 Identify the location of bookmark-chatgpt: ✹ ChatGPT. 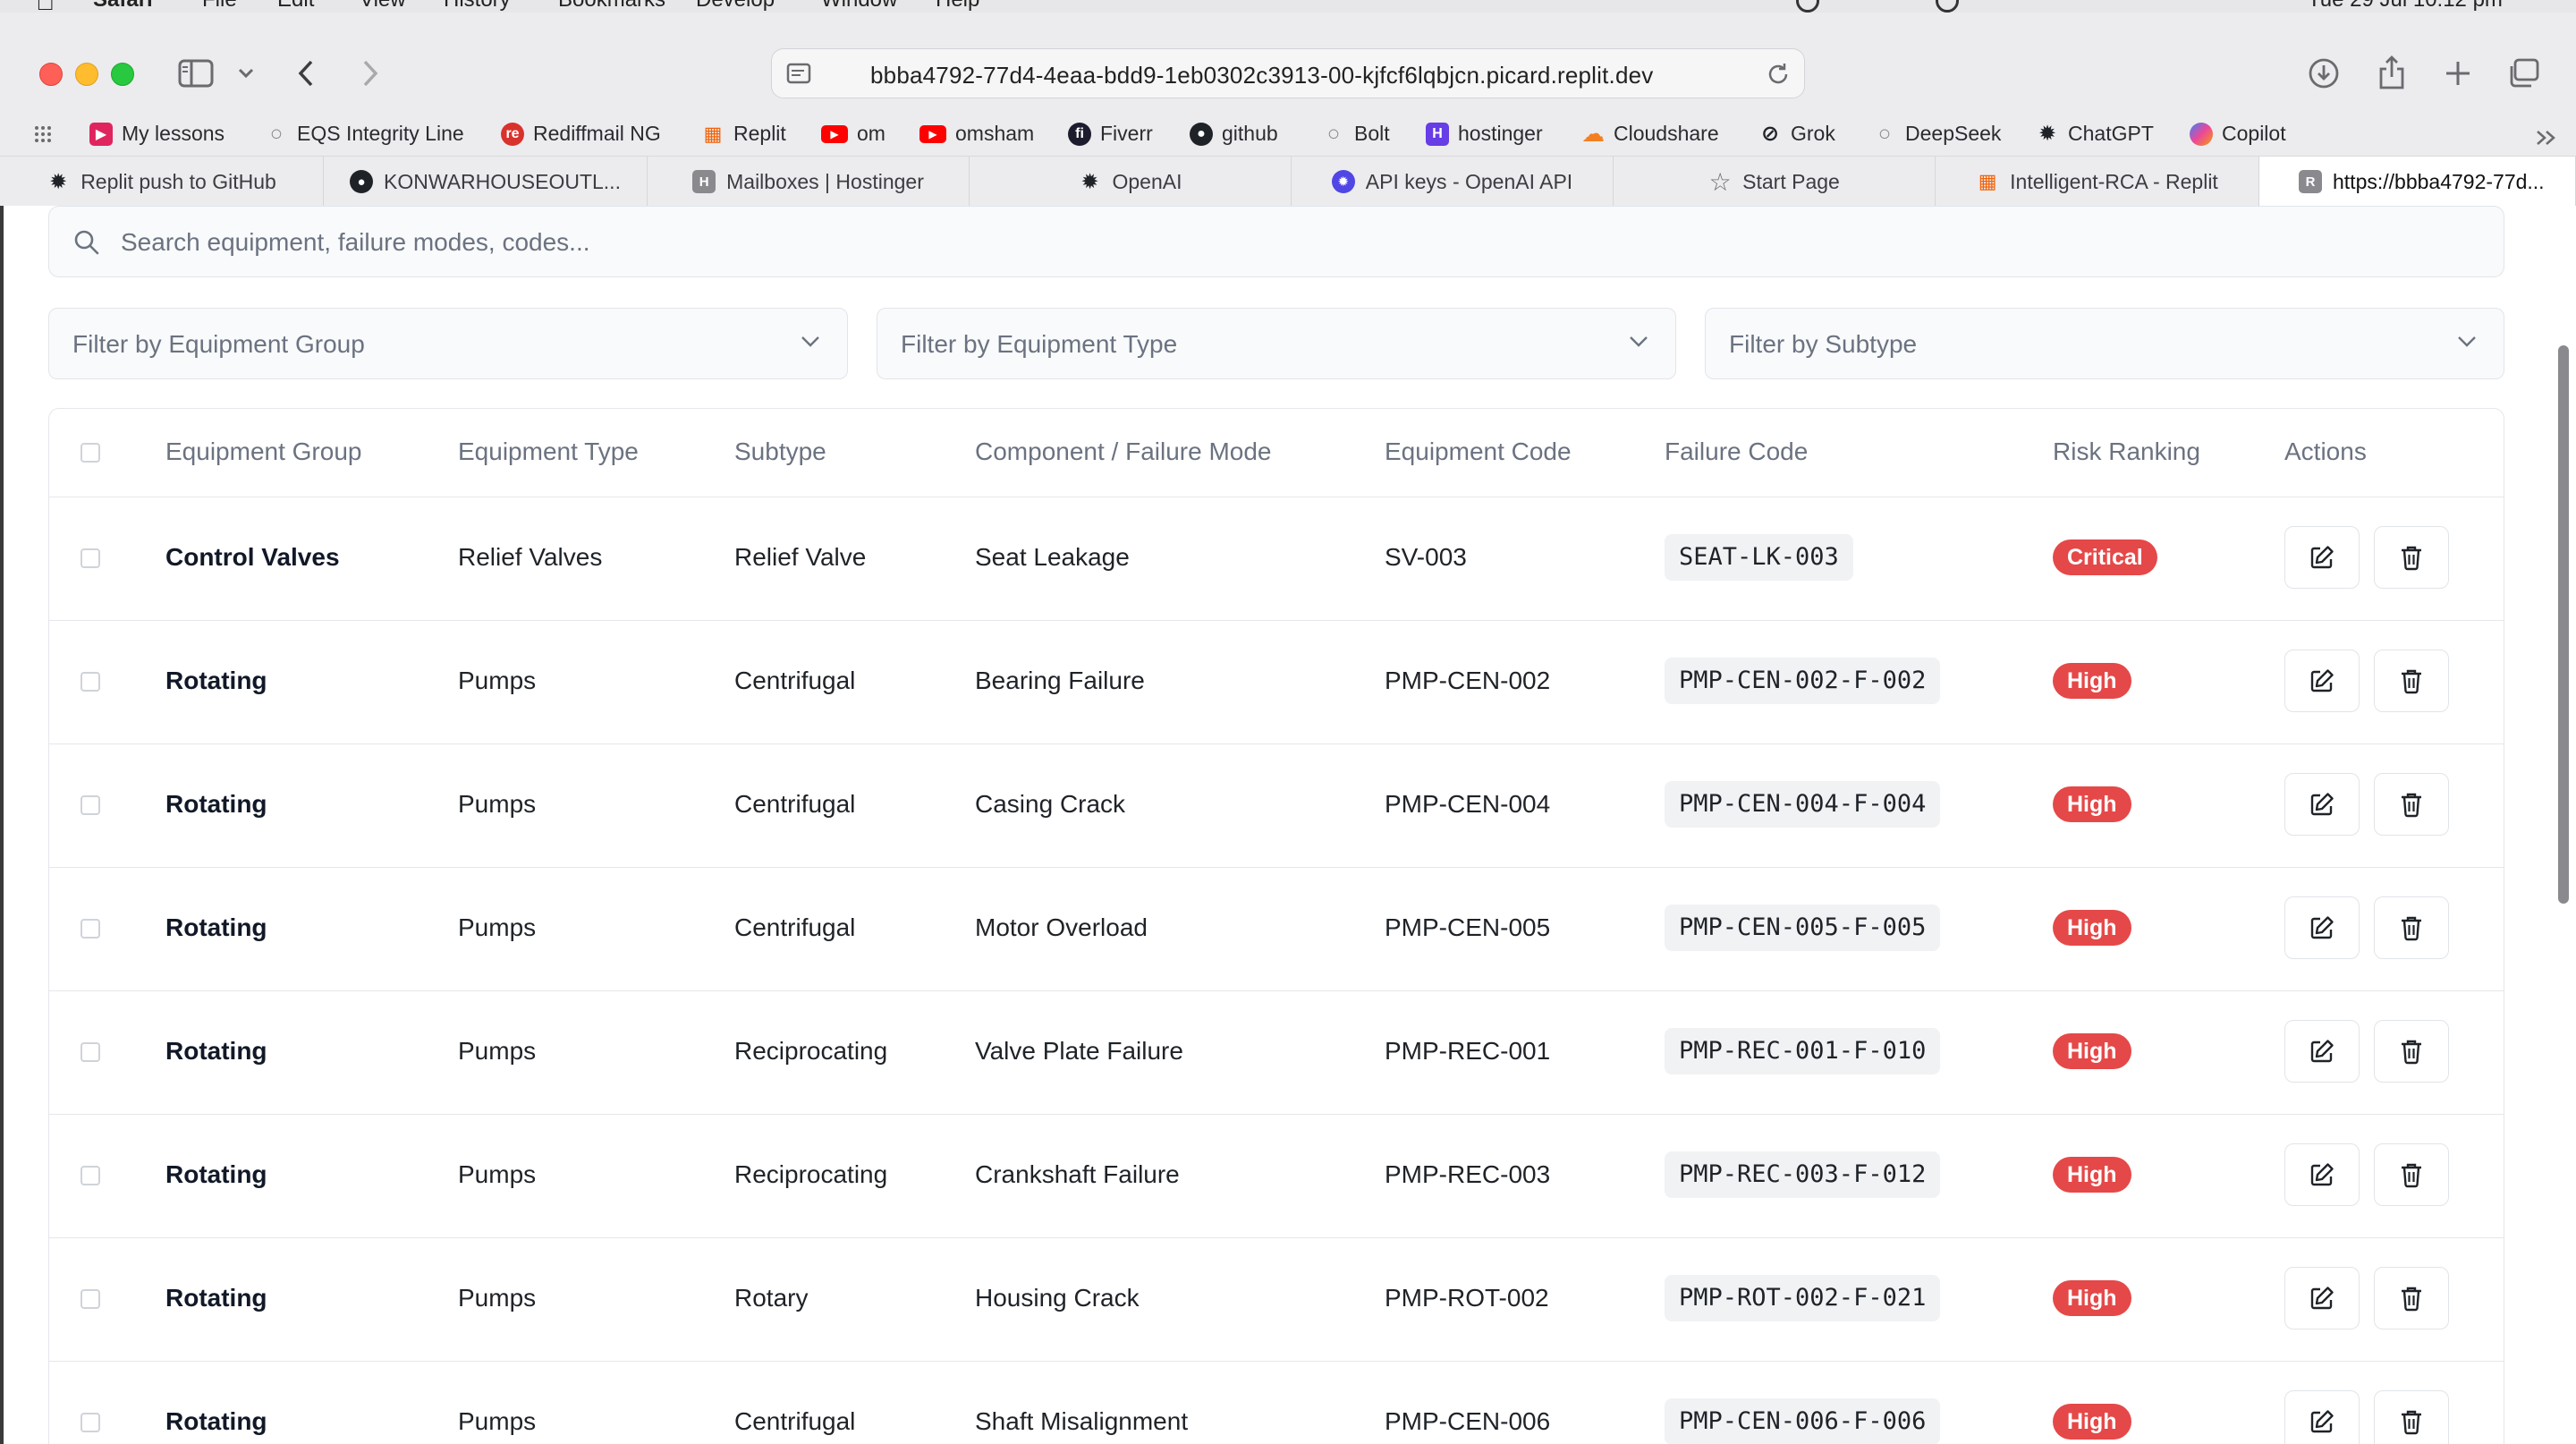
(2095, 134).